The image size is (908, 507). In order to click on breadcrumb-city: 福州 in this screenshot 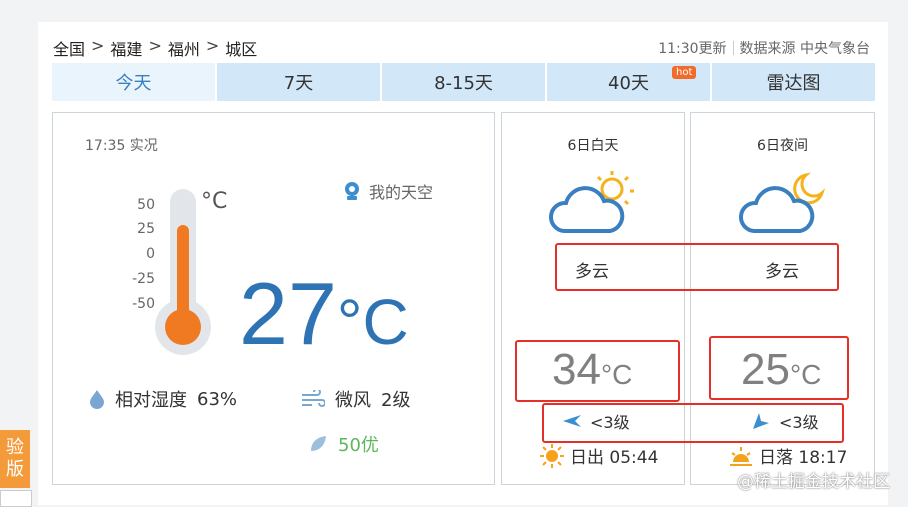, I will do `click(184, 48)`.